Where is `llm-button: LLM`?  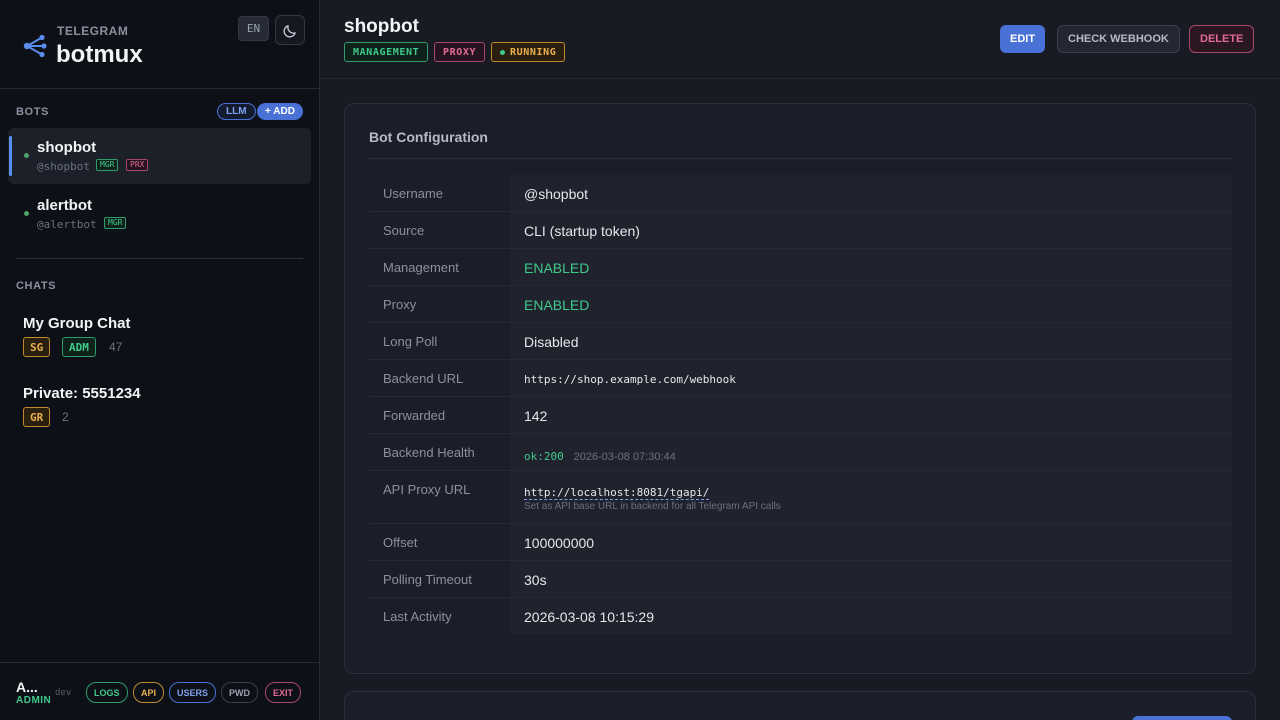
llm-button: LLM is located at coordinates (236, 111).